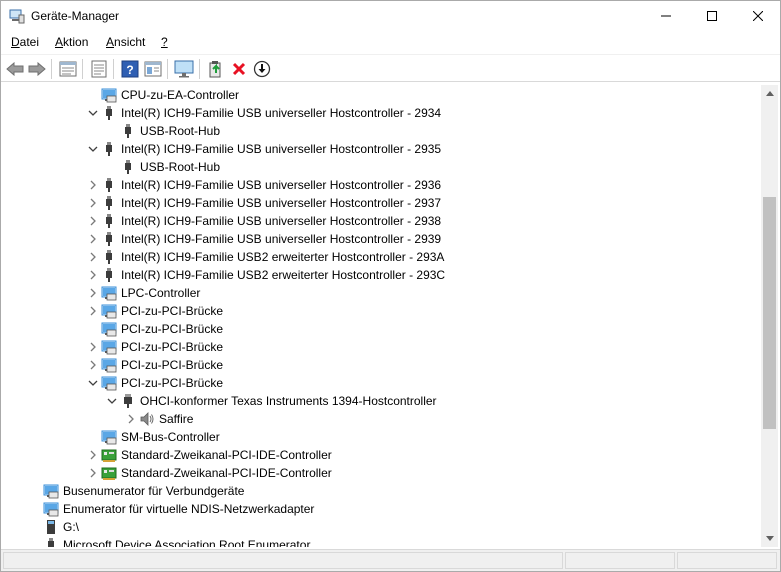 This screenshot has height=572, width=781. I want to click on view-icon, so click(153, 69).